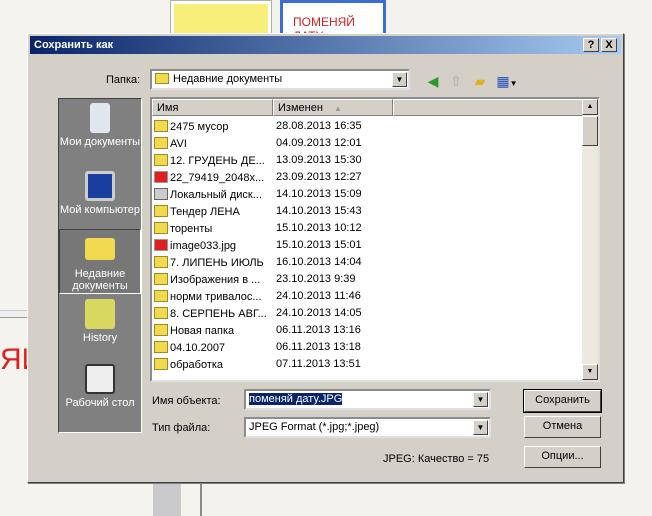  Describe the element at coordinates (161, 245) in the screenshot. I see `jpg-file-icon` at that location.